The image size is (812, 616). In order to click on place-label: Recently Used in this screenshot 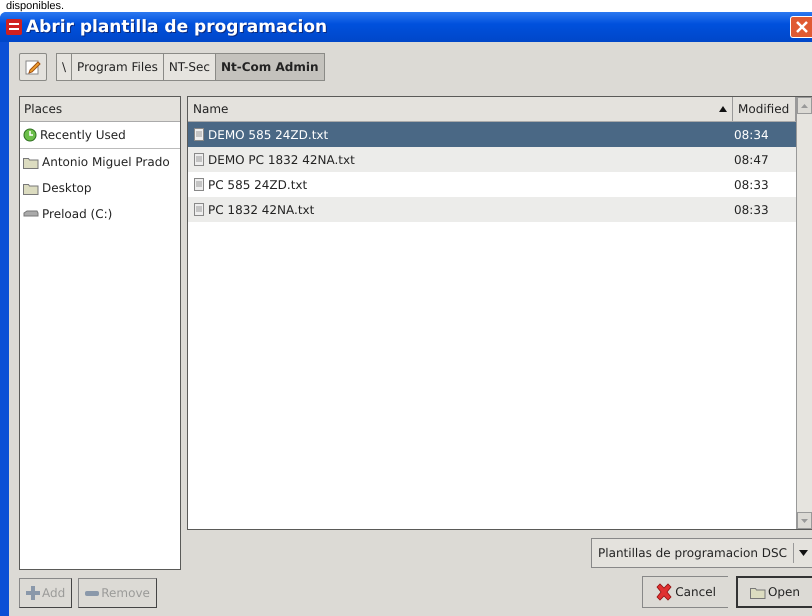, I will do `click(83, 135)`.